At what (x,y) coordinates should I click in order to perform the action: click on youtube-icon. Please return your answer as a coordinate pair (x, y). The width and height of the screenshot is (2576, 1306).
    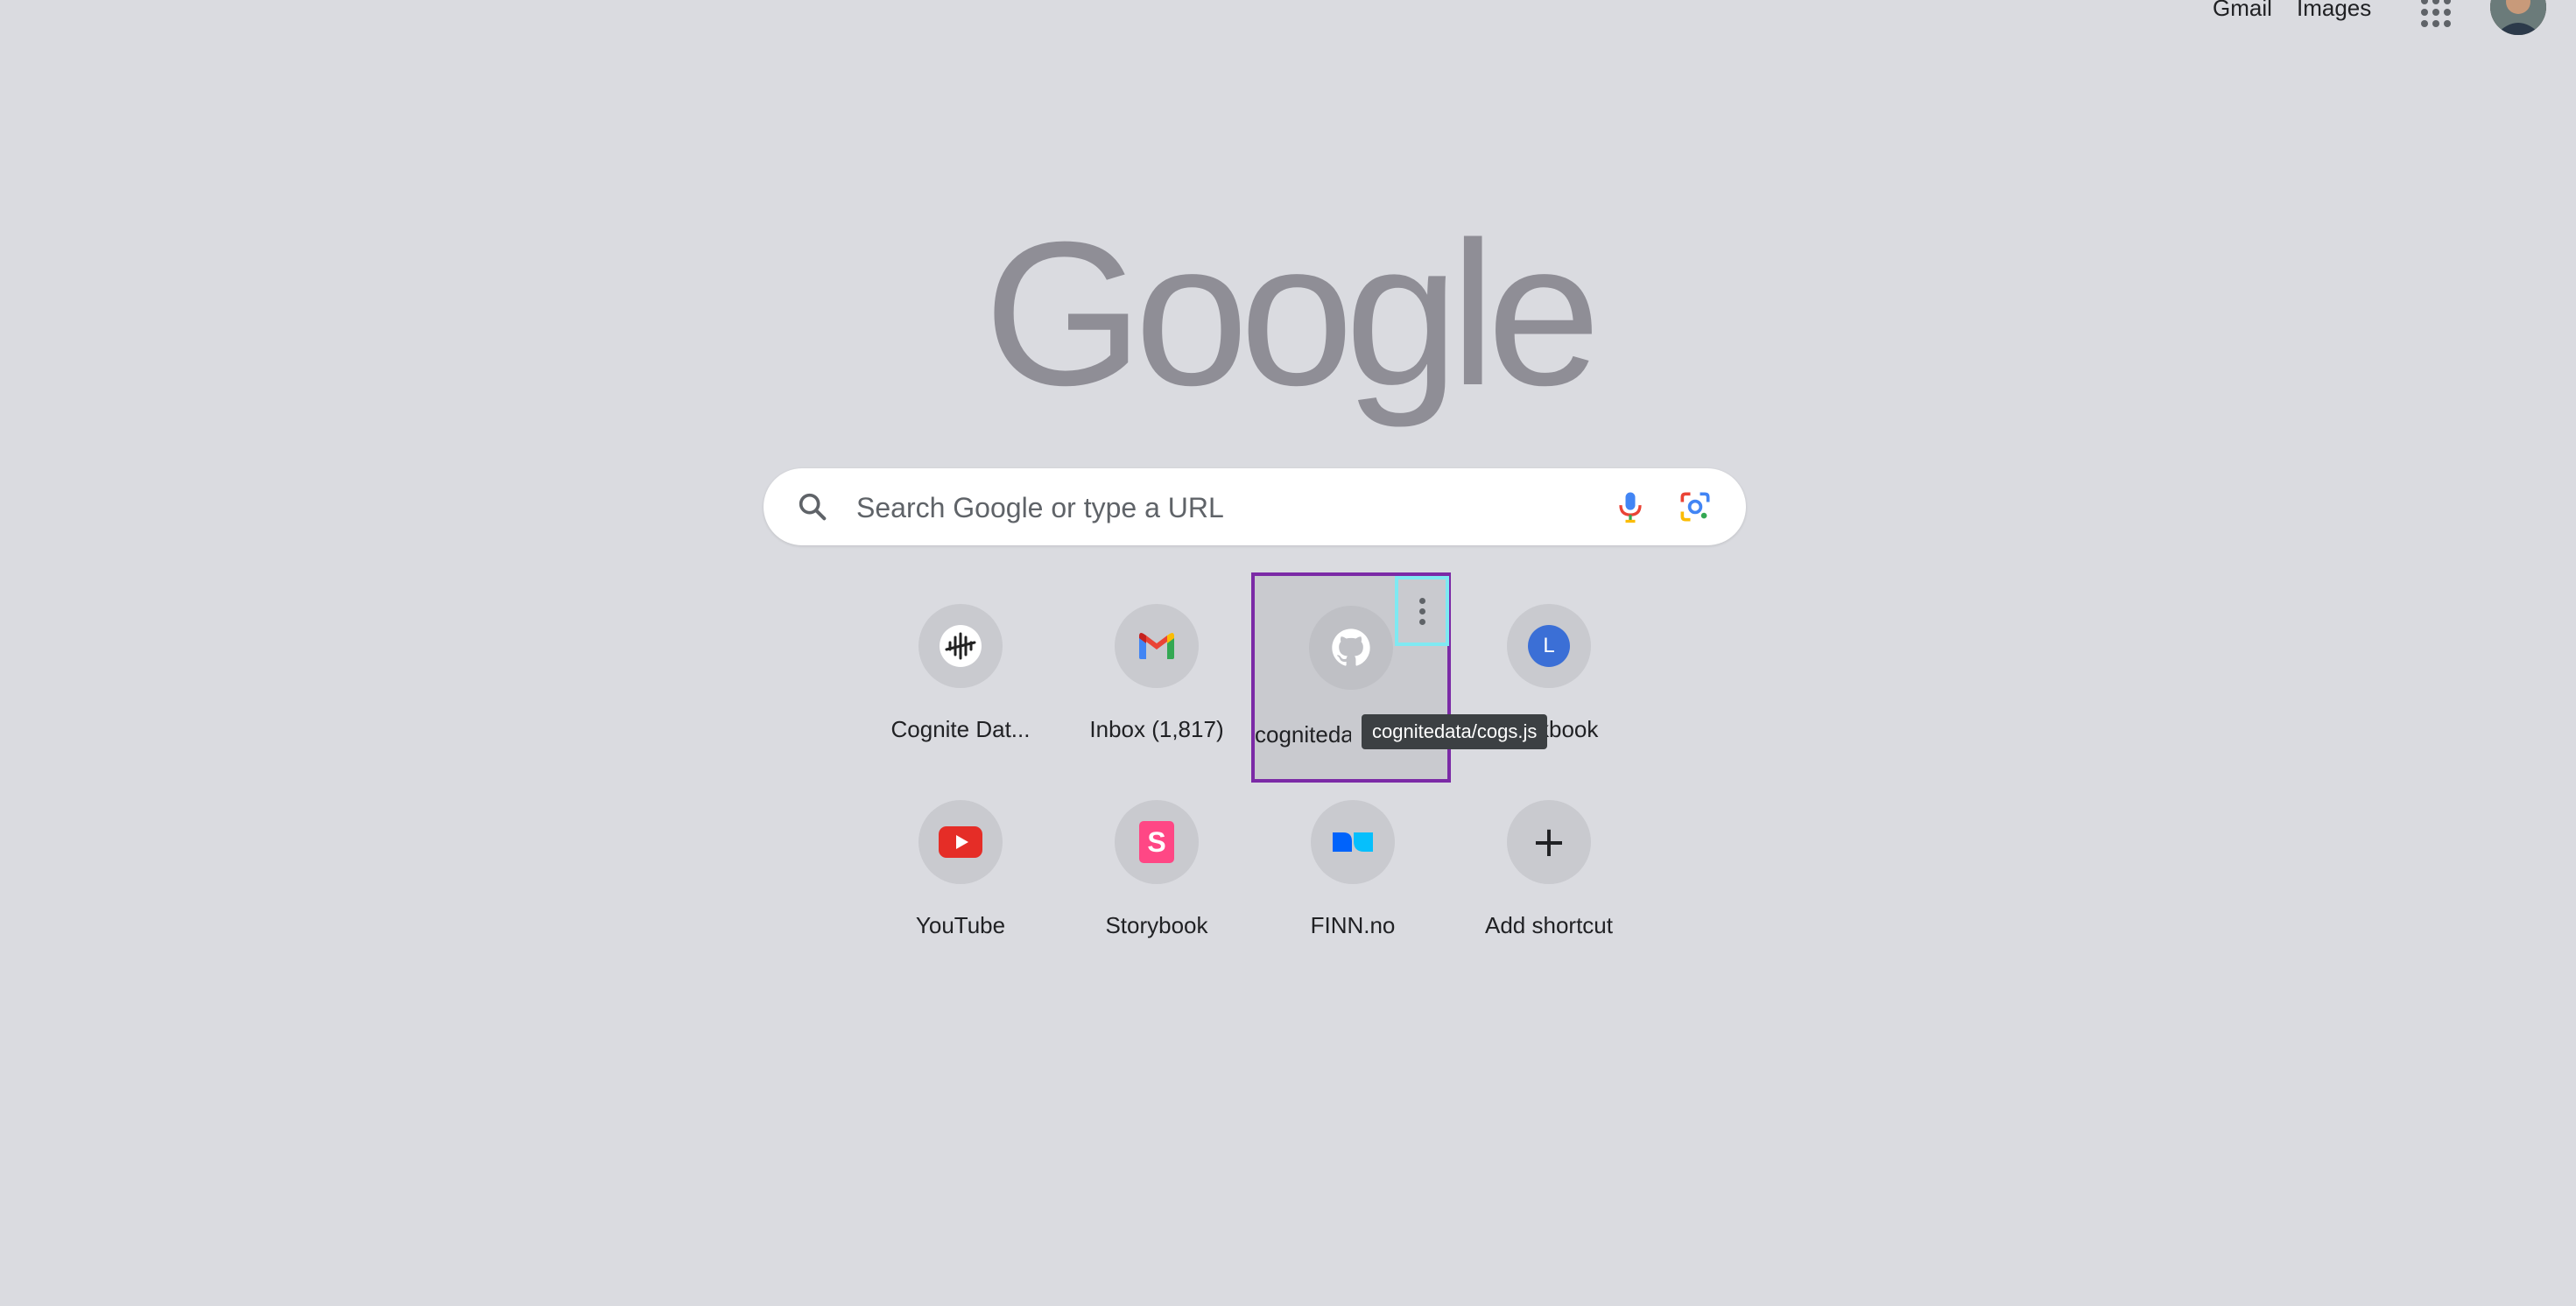
    Looking at the image, I should click on (960, 842).